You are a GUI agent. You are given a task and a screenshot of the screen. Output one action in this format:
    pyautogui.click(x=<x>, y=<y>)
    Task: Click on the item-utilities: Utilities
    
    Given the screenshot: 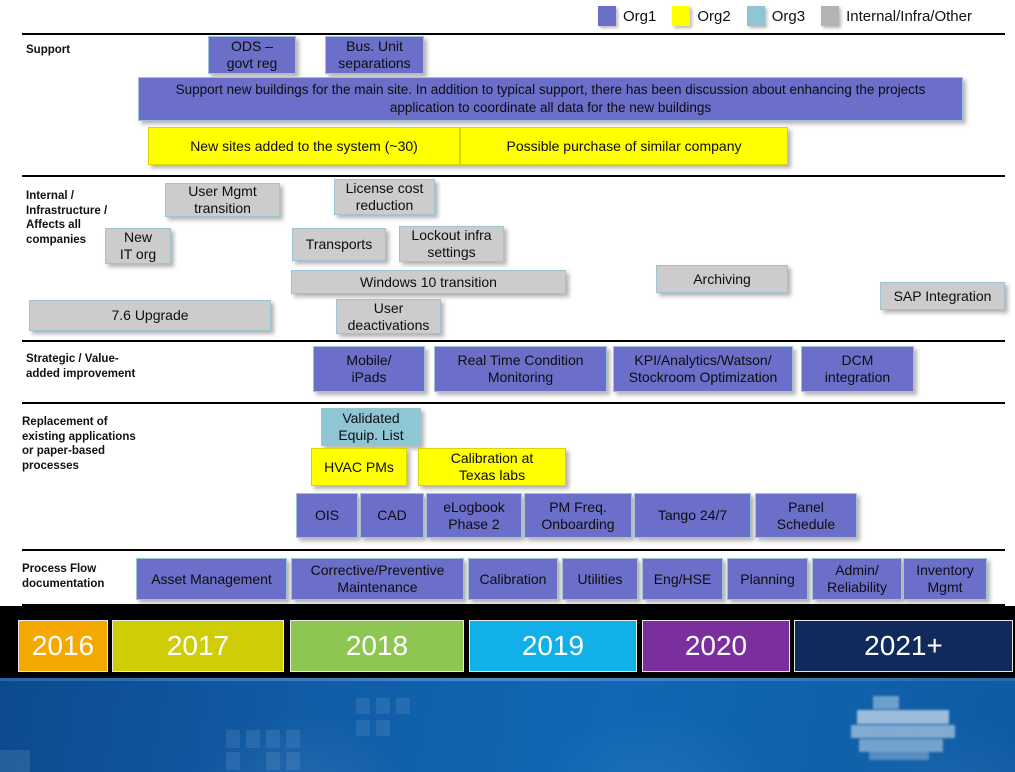 What is the action you would take?
    pyautogui.click(x=600, y=579)
    